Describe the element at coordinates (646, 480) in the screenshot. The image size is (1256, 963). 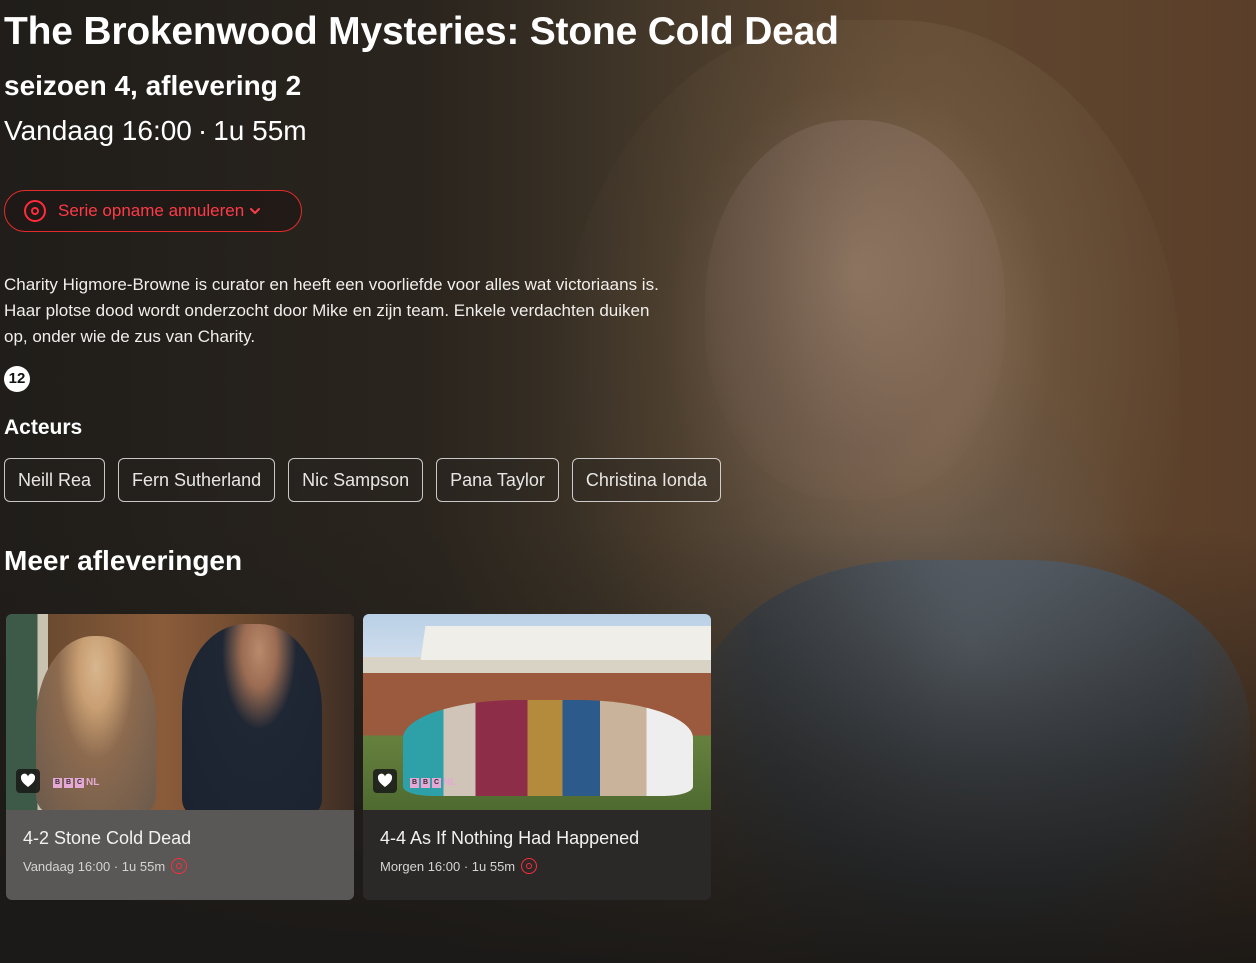
I see `cast-chip: Christina Ionda` at that location.